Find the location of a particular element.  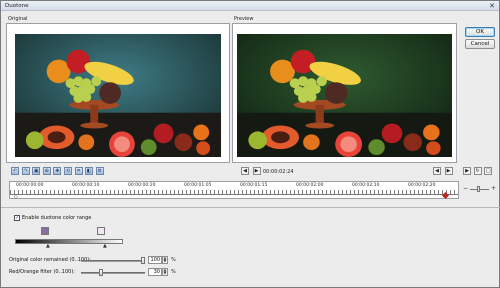

playback-icons: ▶ ↻ □ is located at coordinates (478, 172).